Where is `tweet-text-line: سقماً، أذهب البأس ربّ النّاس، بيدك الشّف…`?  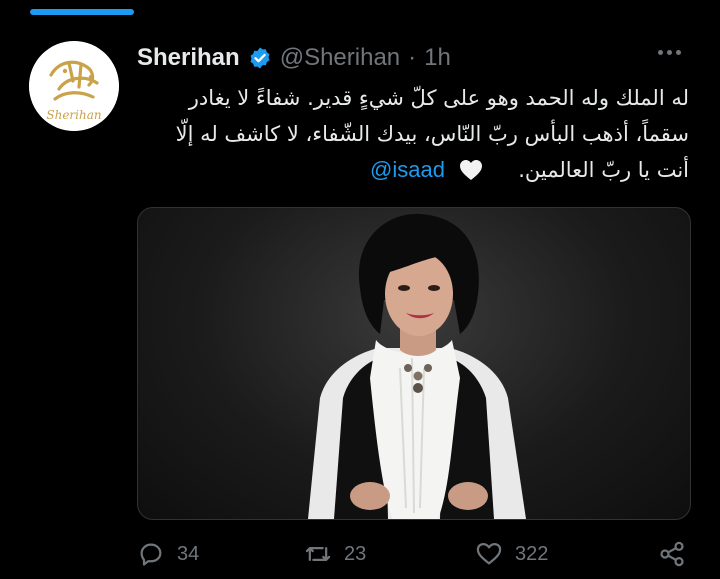
tweet-text-line: سقماً، أذهب البأس ربّ النّاس، بيدك الشّف… is located at coordinates (432, 134).